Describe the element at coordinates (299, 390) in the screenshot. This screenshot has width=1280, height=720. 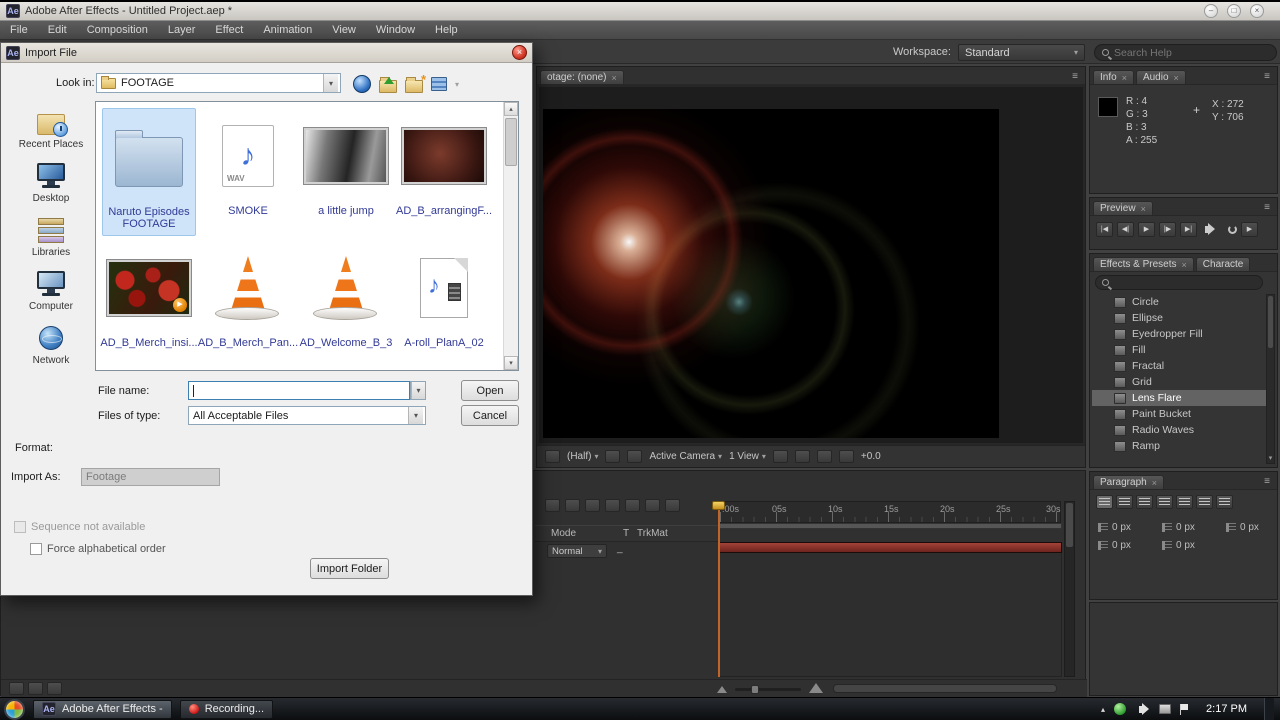
I see `file-name-input` at that location.